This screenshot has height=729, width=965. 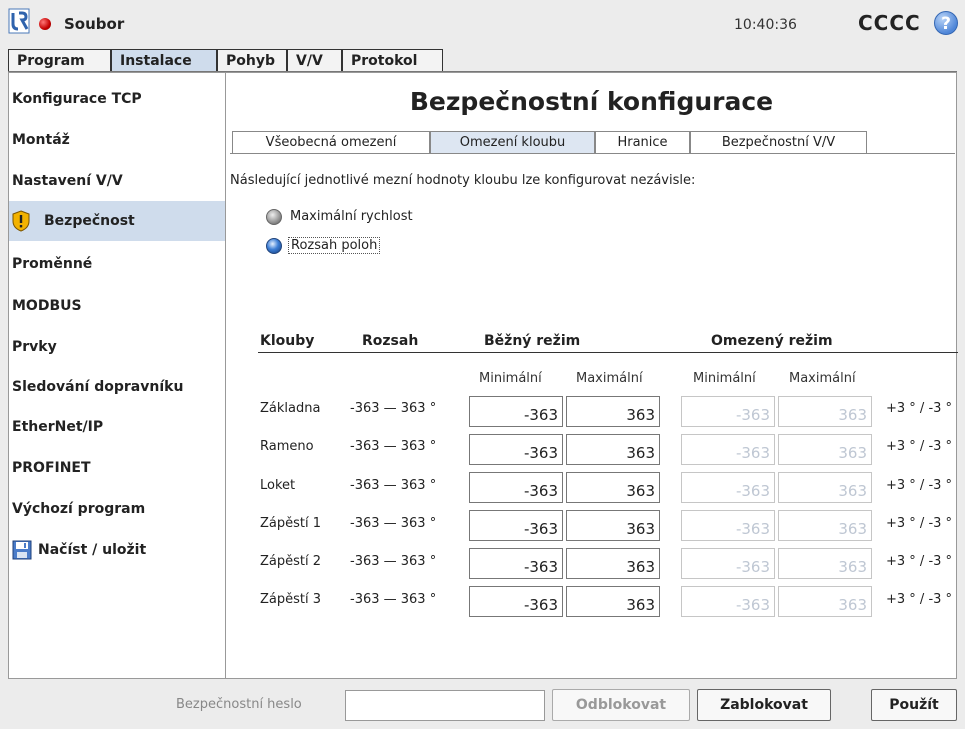 I want to click on sidebar-item-features: Prvky, so click(x=117, y=347).